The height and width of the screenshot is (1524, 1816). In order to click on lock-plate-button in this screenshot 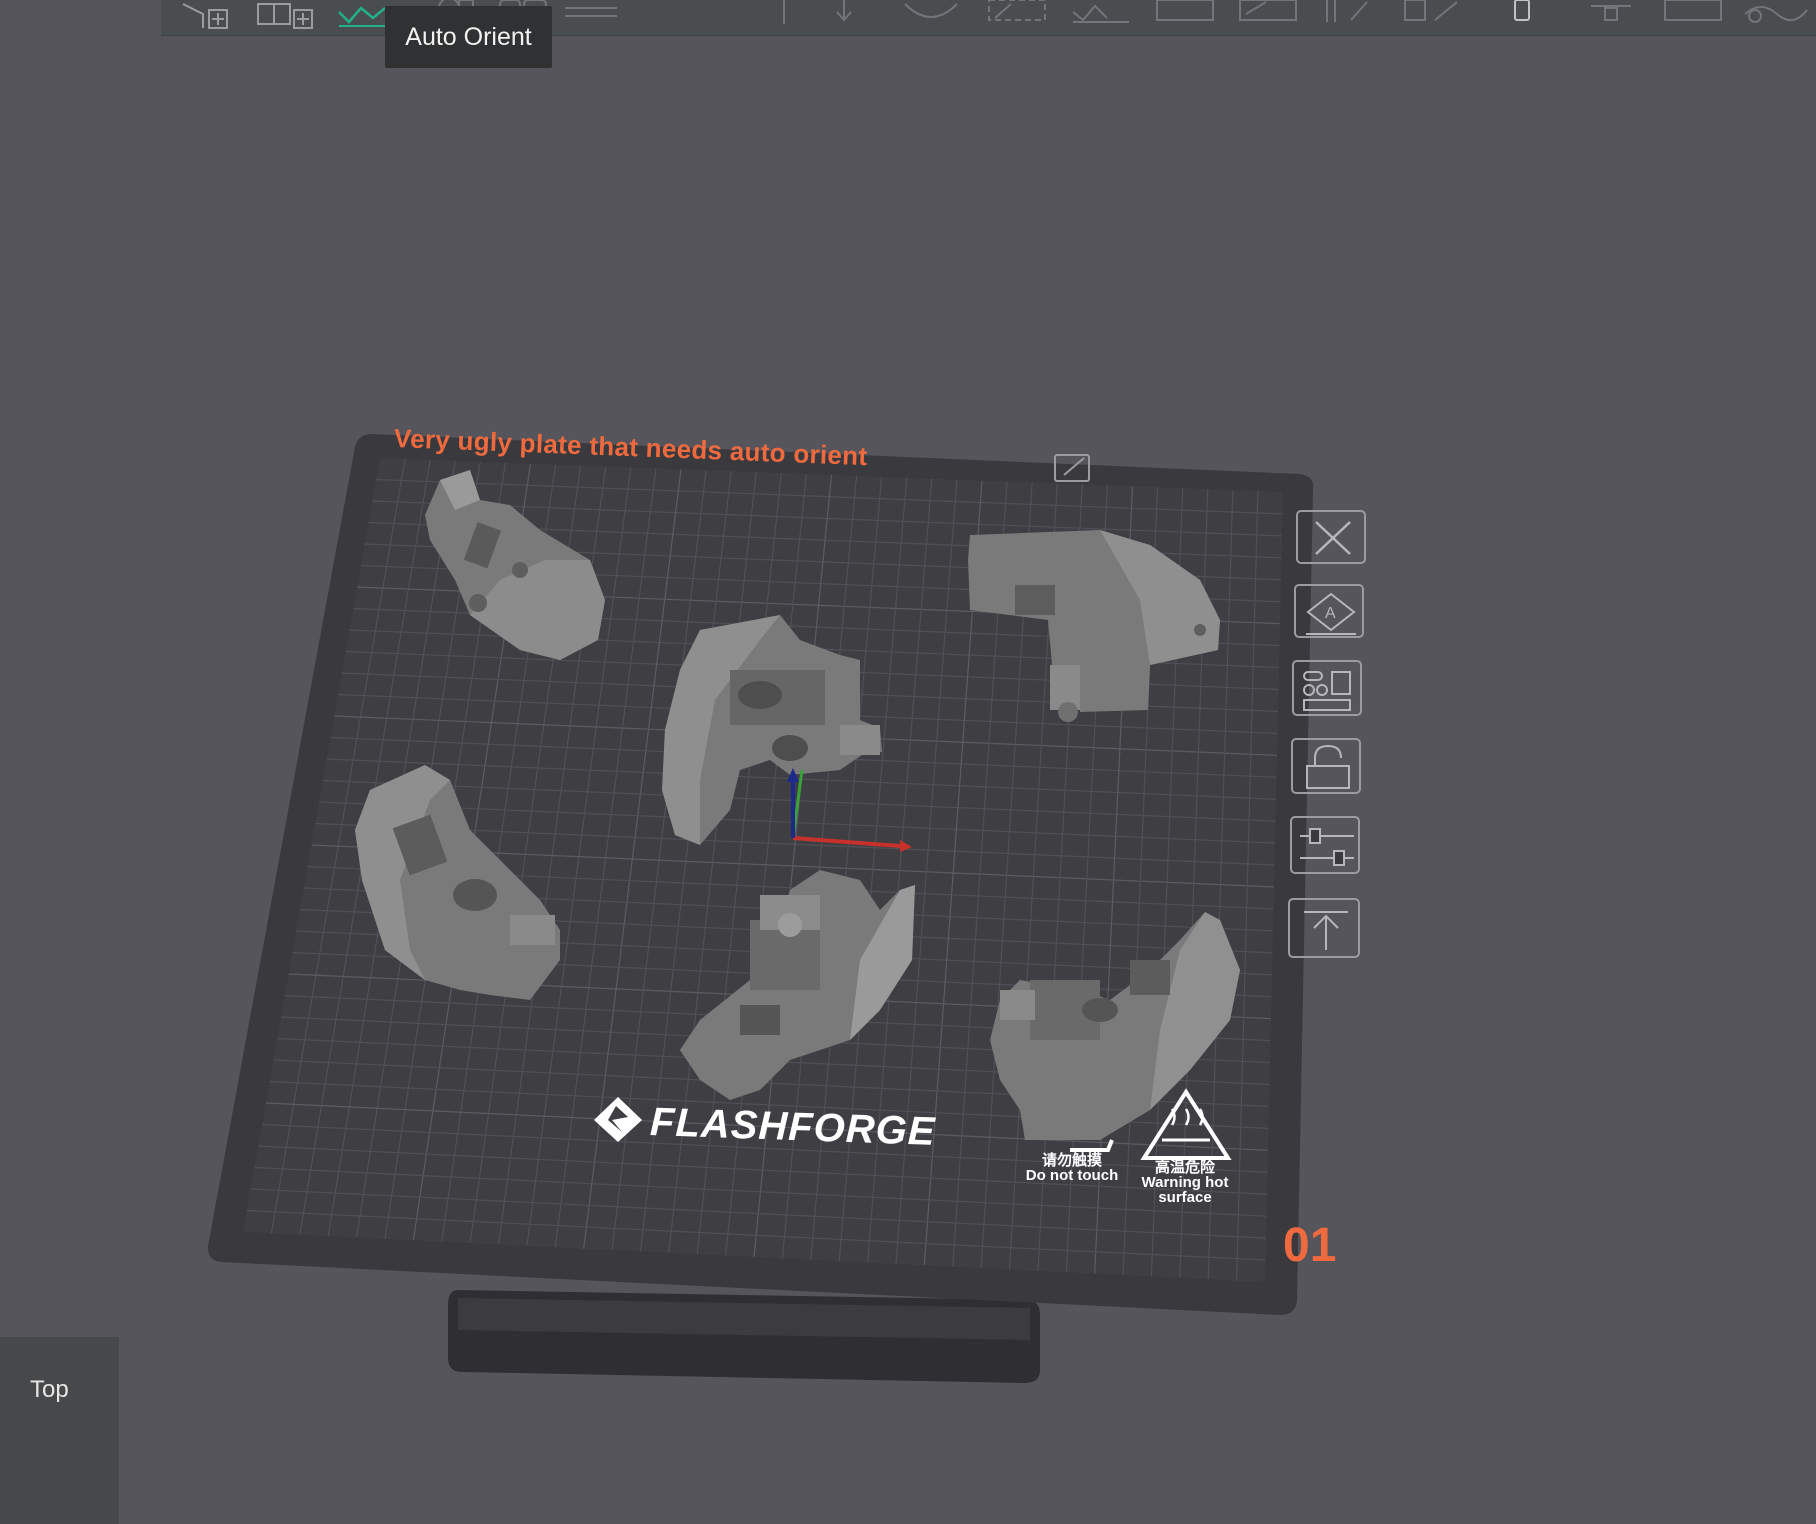, I will do `click(1326, 766)`.